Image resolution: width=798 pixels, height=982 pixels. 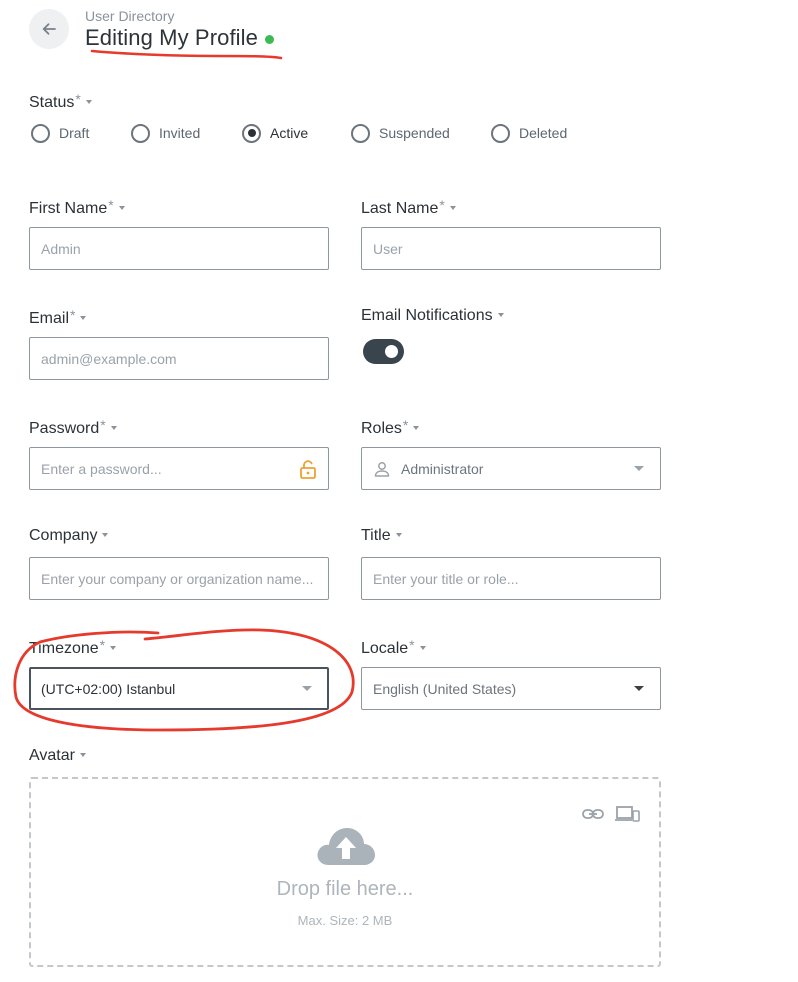 What do you see at coordinates (60, 133) in the screenshot?
I see `status-radio-draft: Draft` at bounding box center [60, 133].